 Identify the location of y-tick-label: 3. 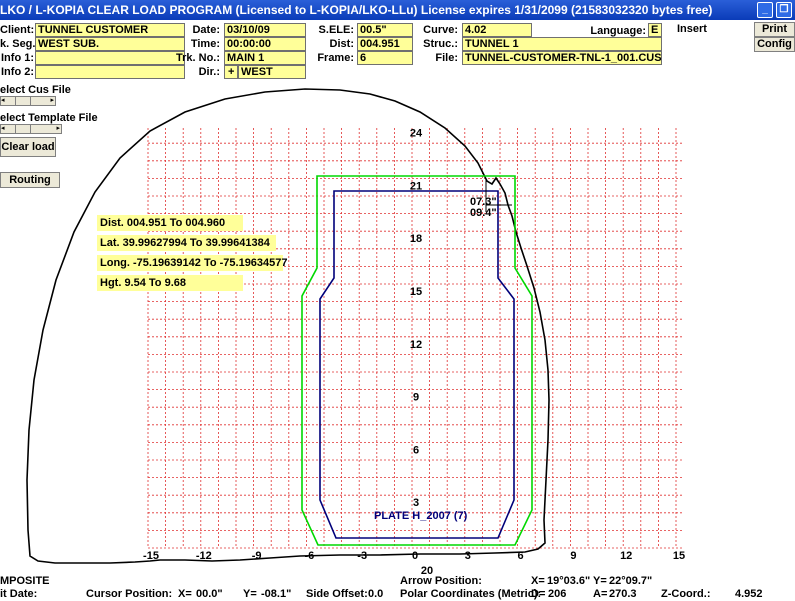
(416, 503).